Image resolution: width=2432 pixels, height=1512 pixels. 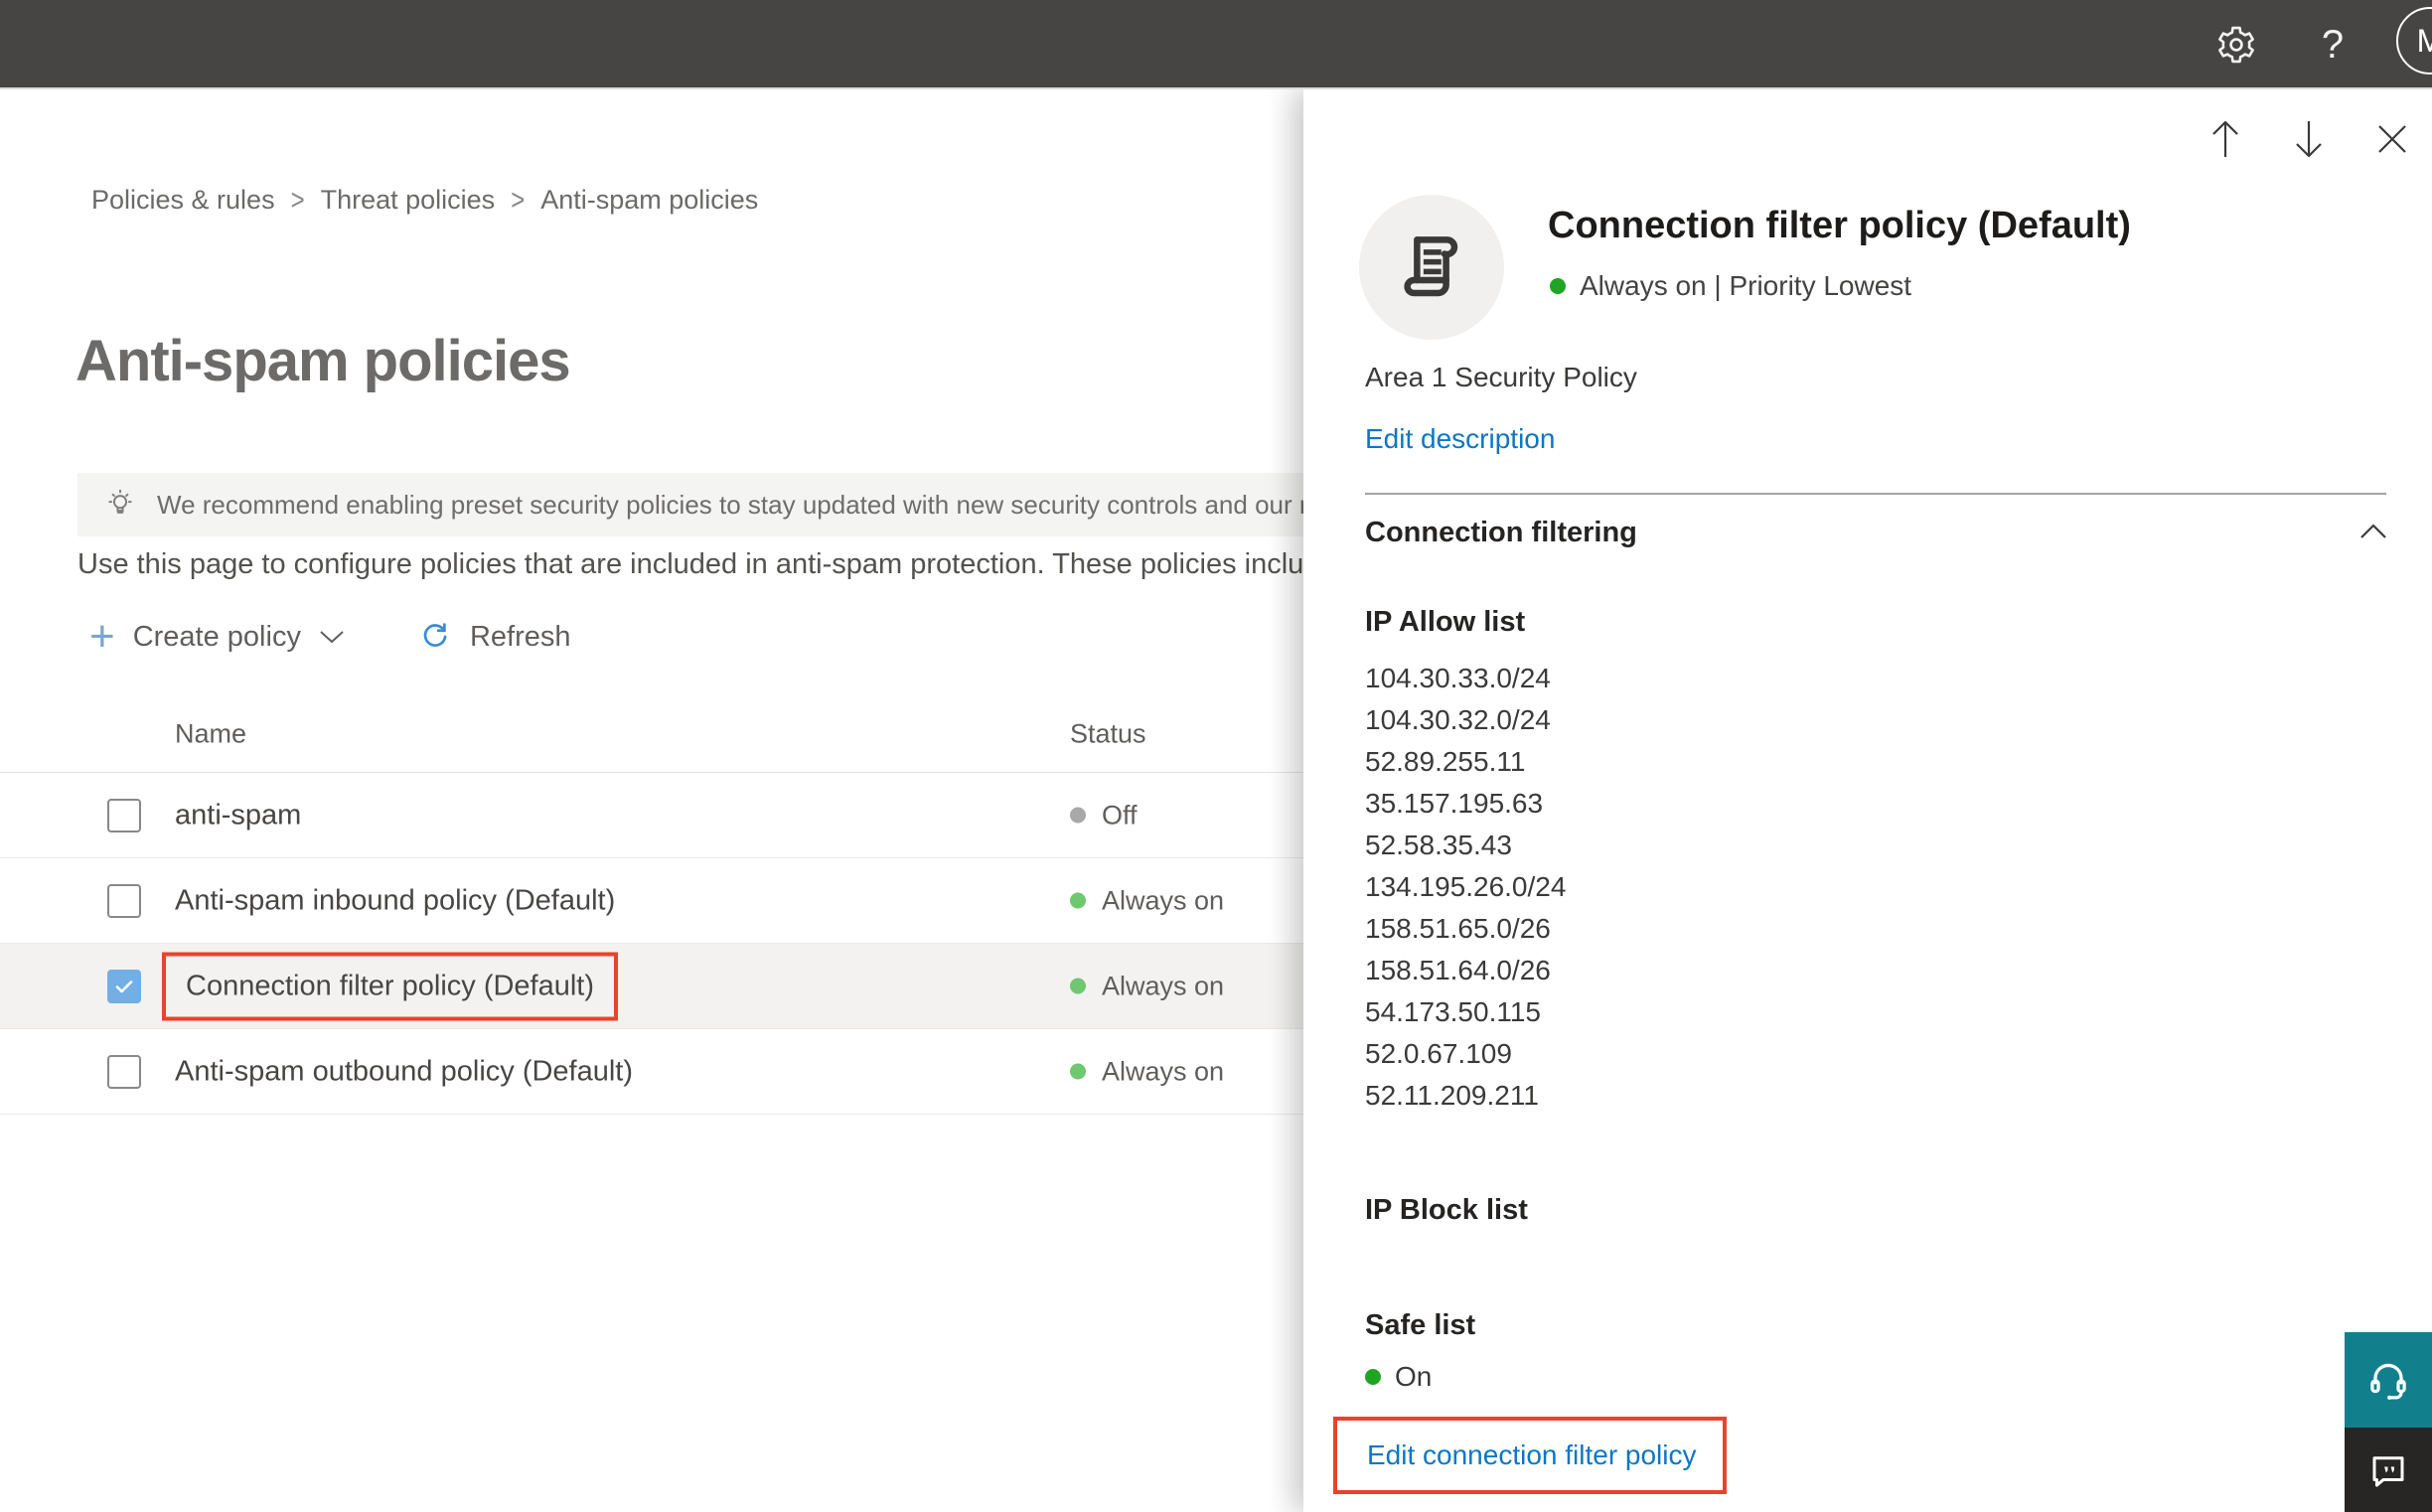 I want to click on ip-entry: 134.195.26.0/24, so click(x=1466, y=886).